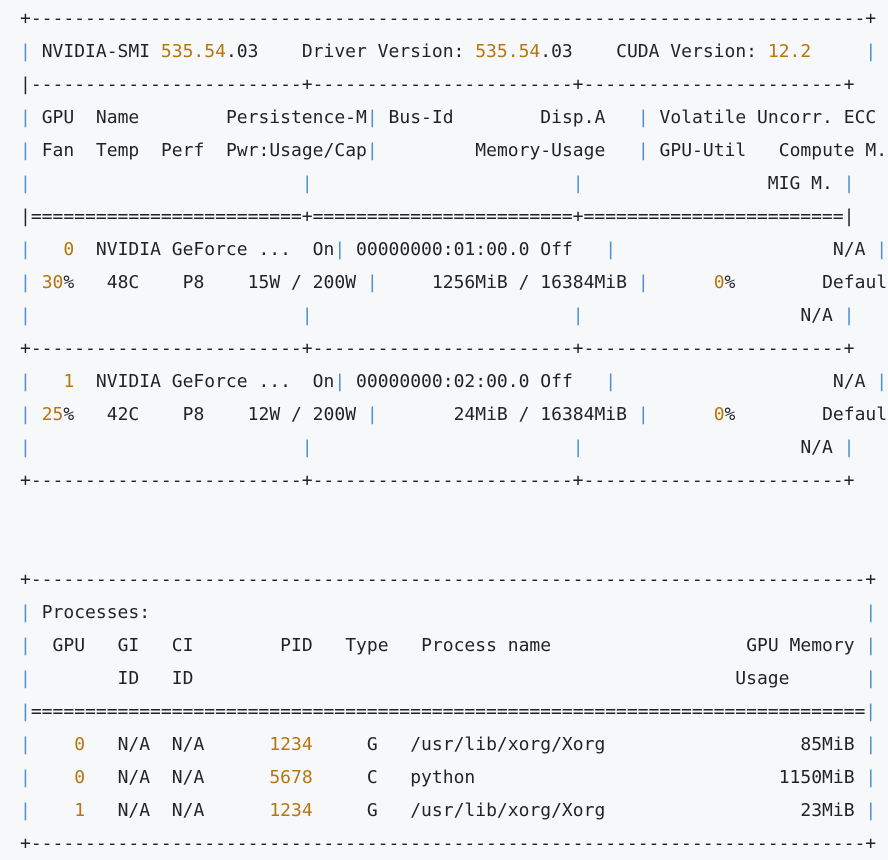 This screenshot has height=860, width=888. I want to click on col-compute-mode: Compute M., so click(833, 150).